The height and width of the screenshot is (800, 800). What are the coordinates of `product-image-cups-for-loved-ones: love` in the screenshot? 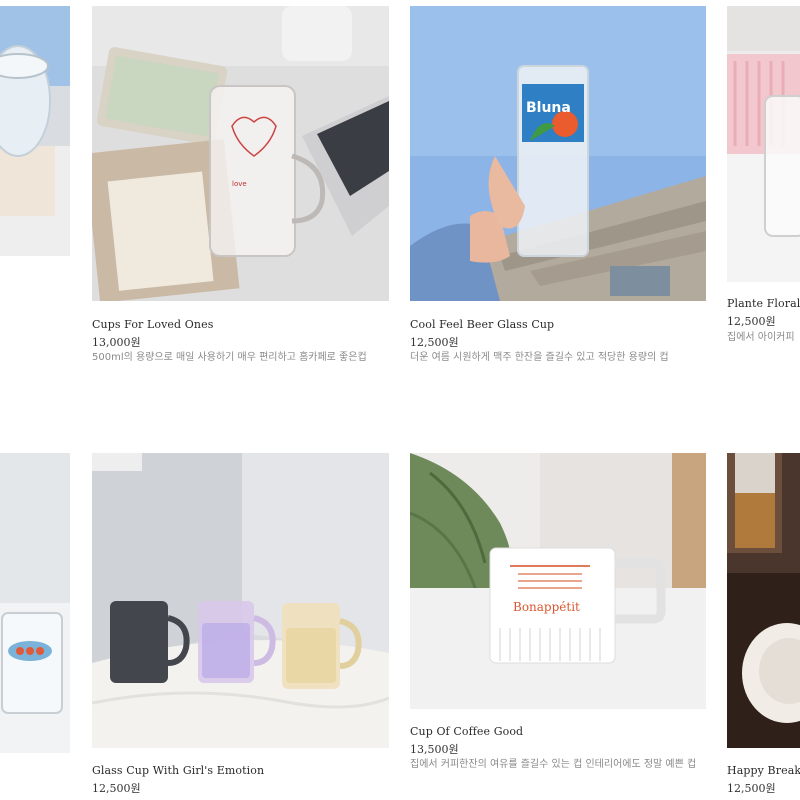 It's located at (240, 153).